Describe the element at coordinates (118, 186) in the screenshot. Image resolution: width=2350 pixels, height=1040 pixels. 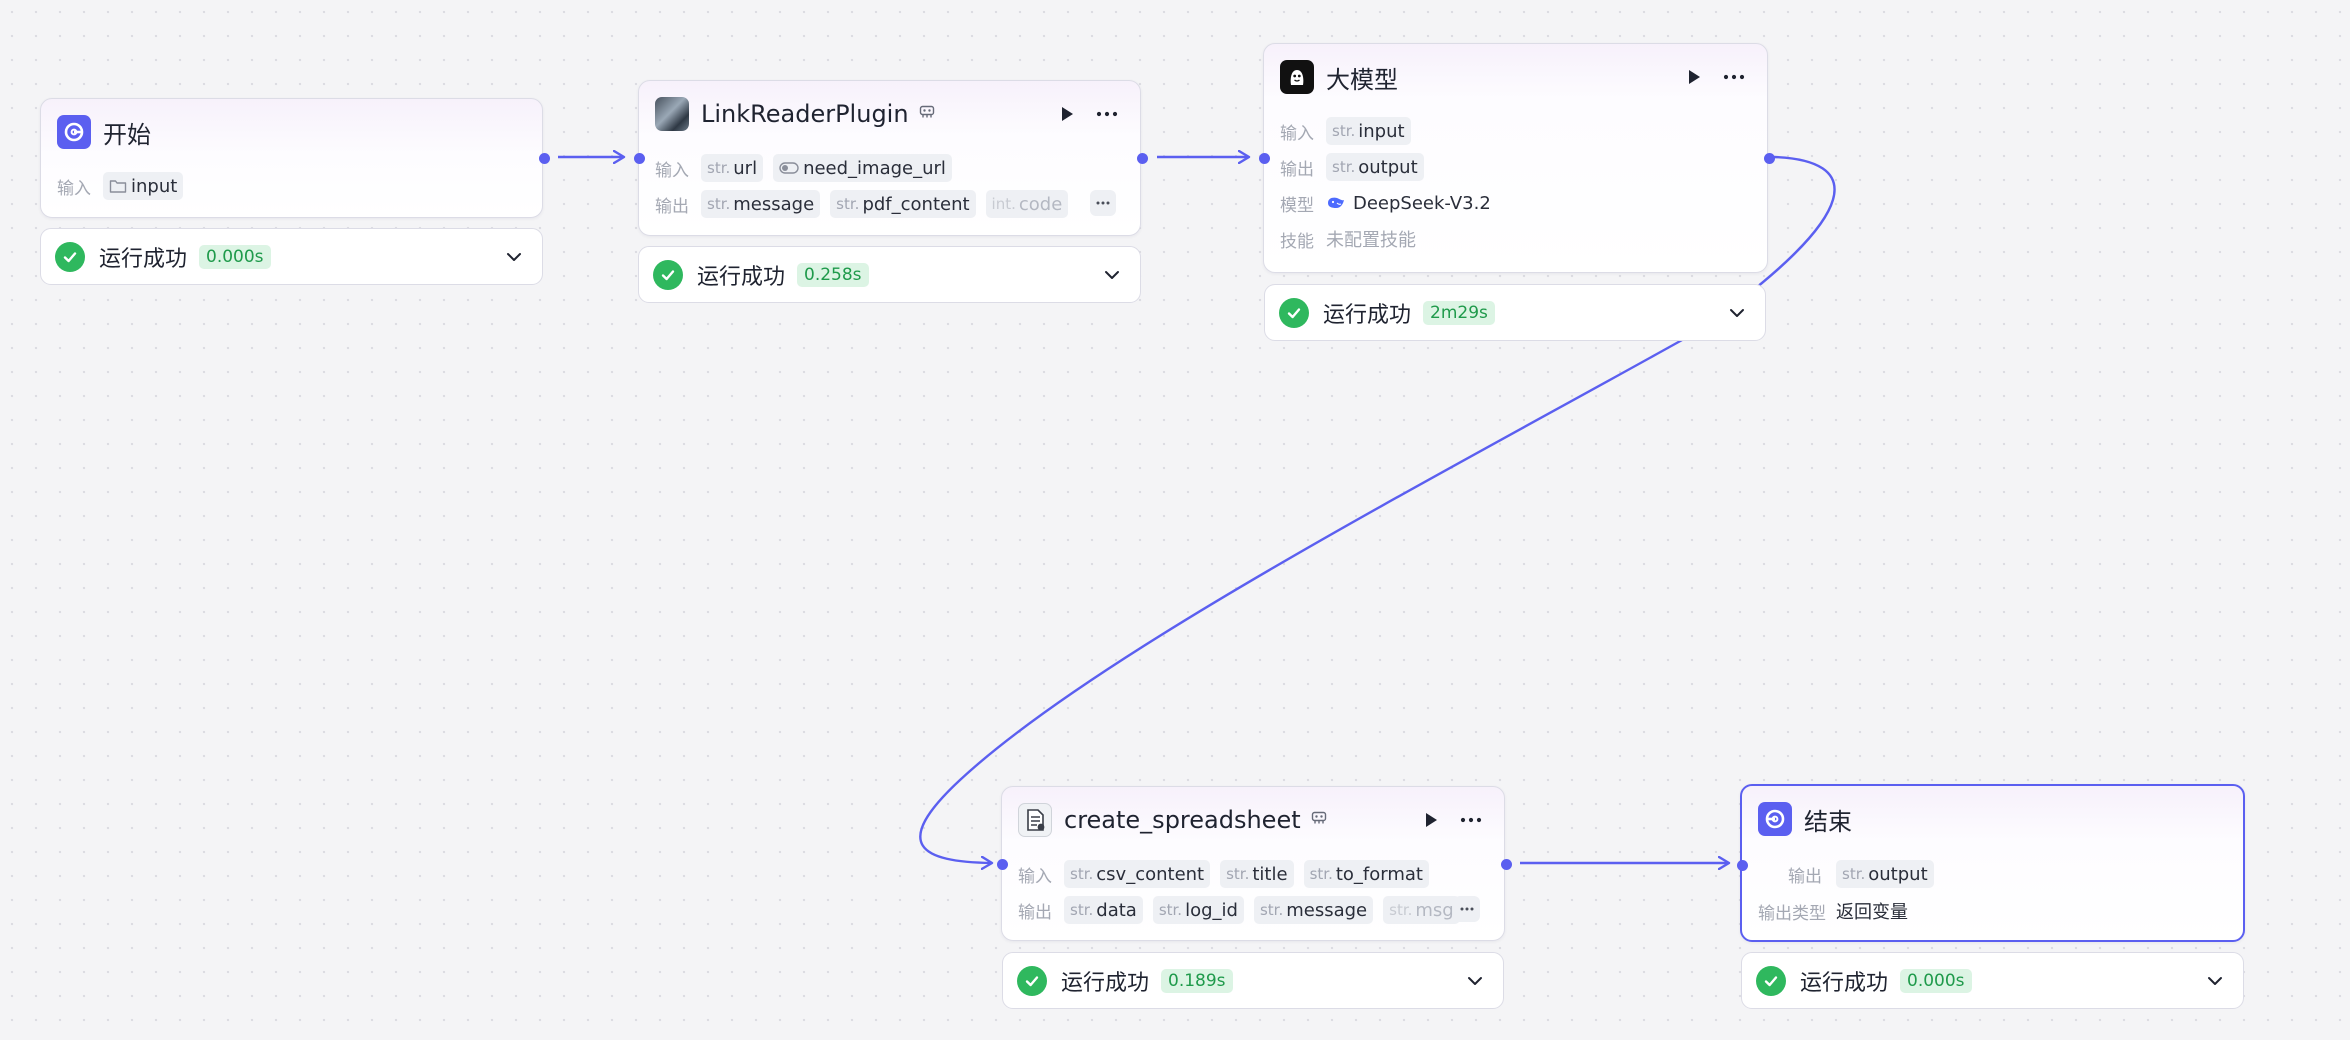
I see `folder-icon` at that location.